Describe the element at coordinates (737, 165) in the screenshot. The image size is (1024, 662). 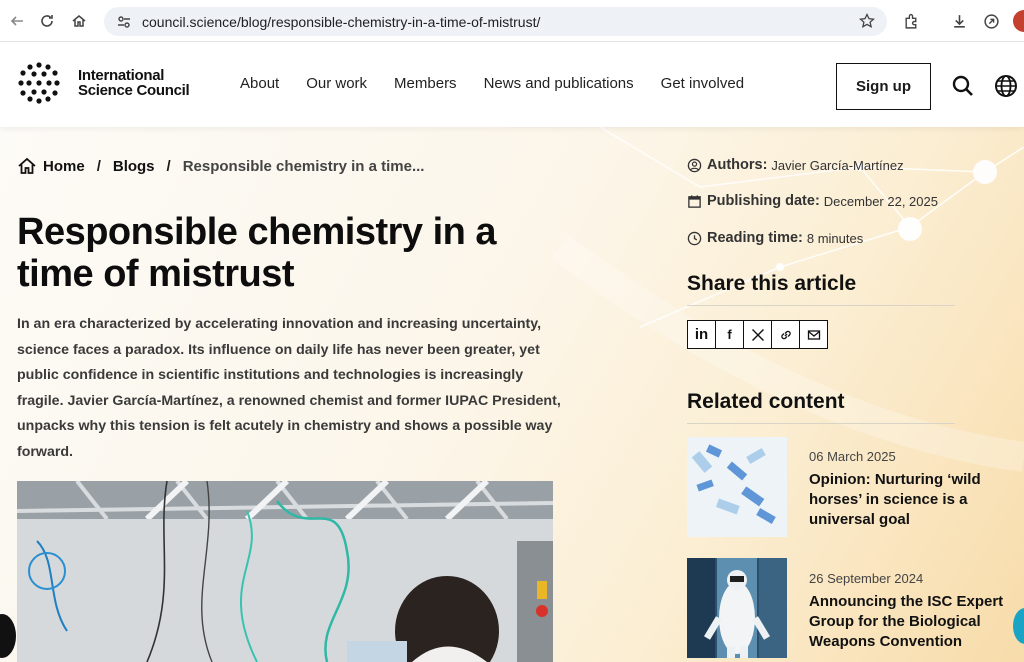
I see `authors-label: Authors:` at that location.